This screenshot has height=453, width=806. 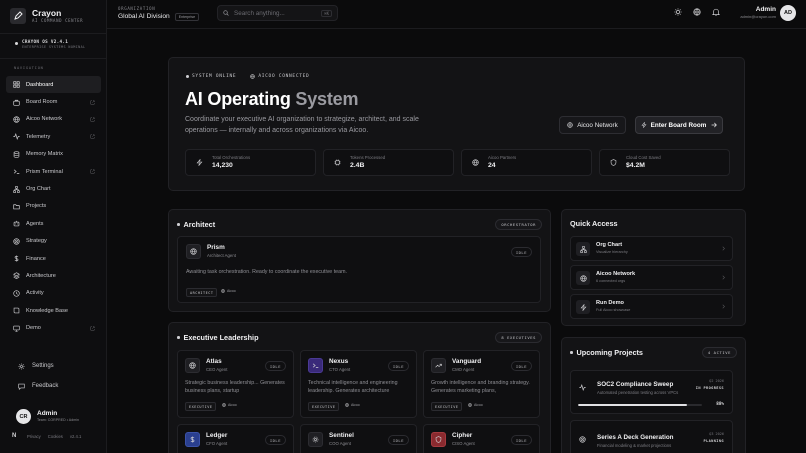 I want to click on agent-role: CTO Agent, so click(x=340, y=369).